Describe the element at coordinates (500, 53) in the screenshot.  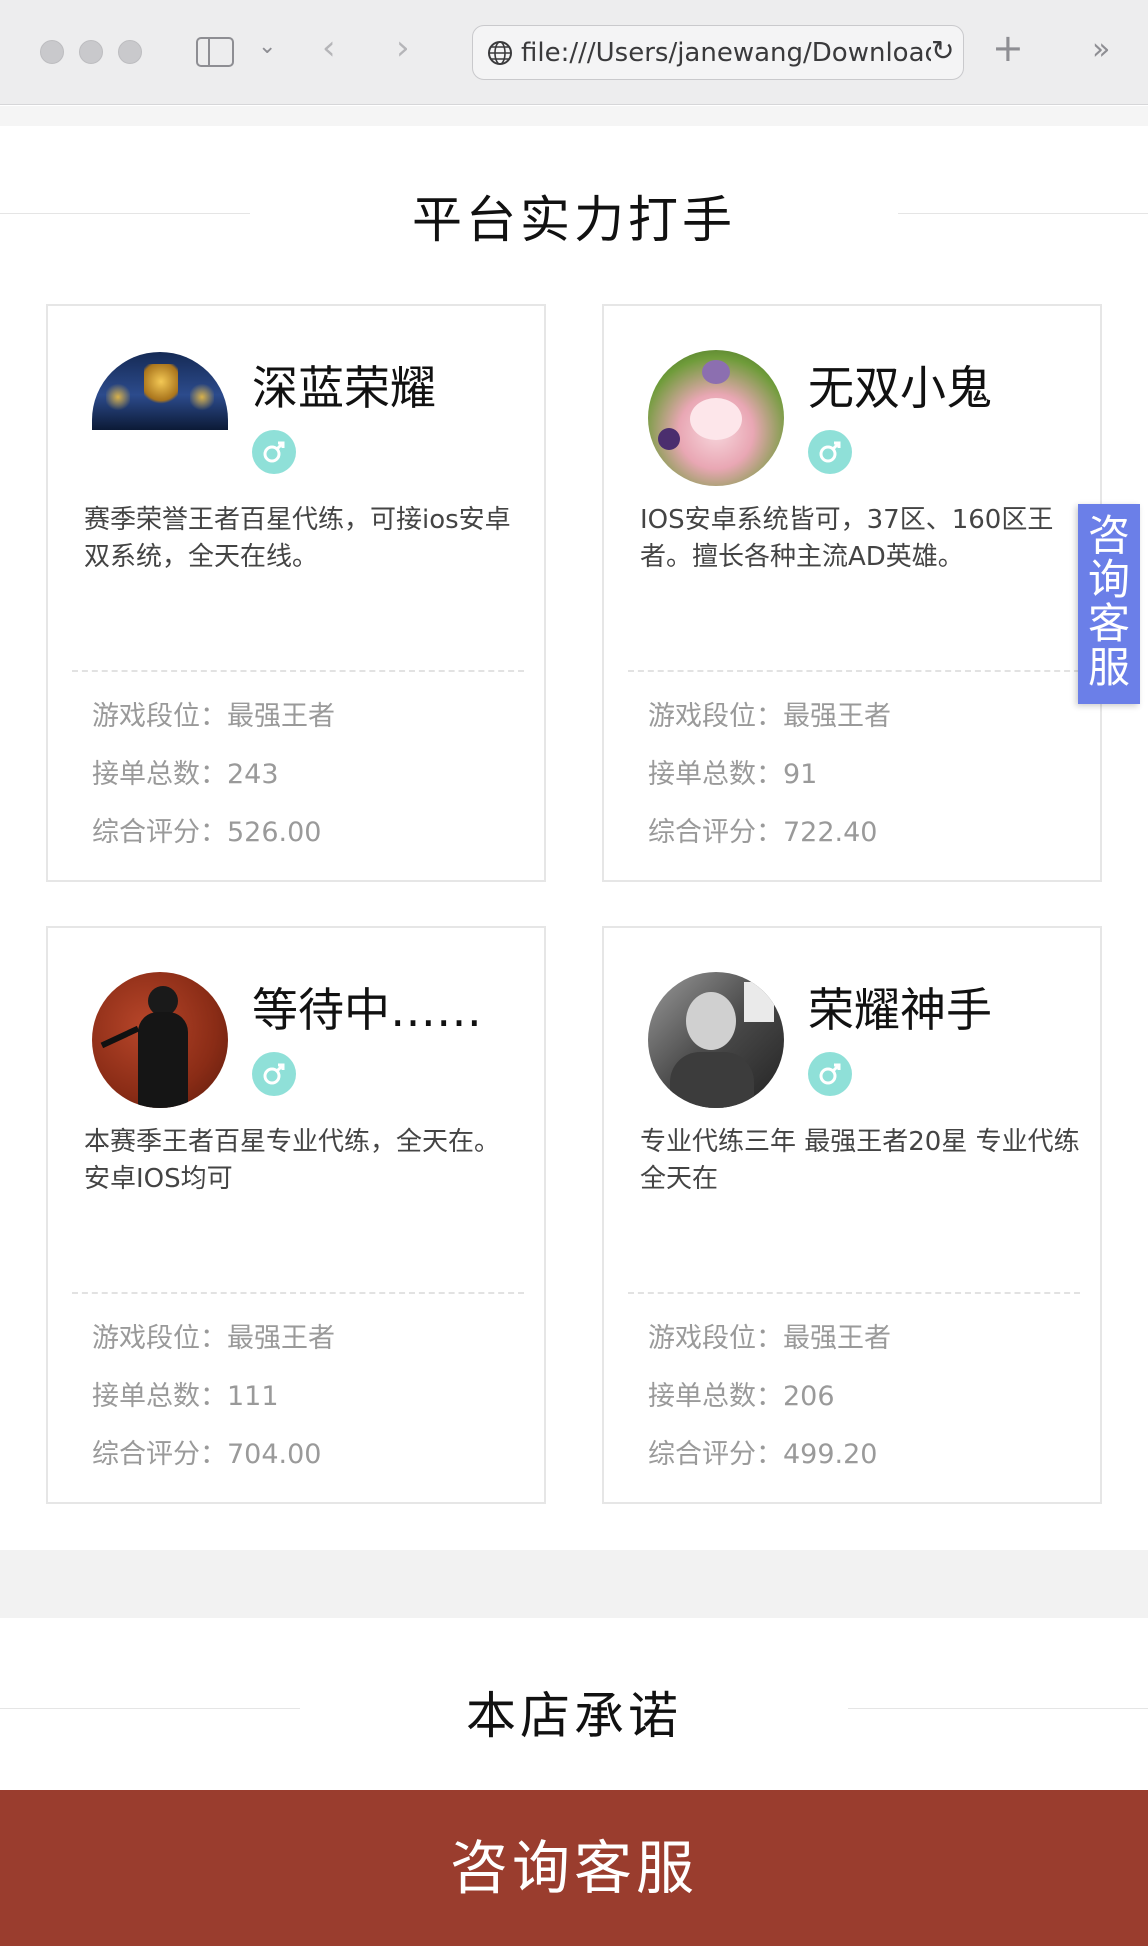
I see `globe-icon` at that location.